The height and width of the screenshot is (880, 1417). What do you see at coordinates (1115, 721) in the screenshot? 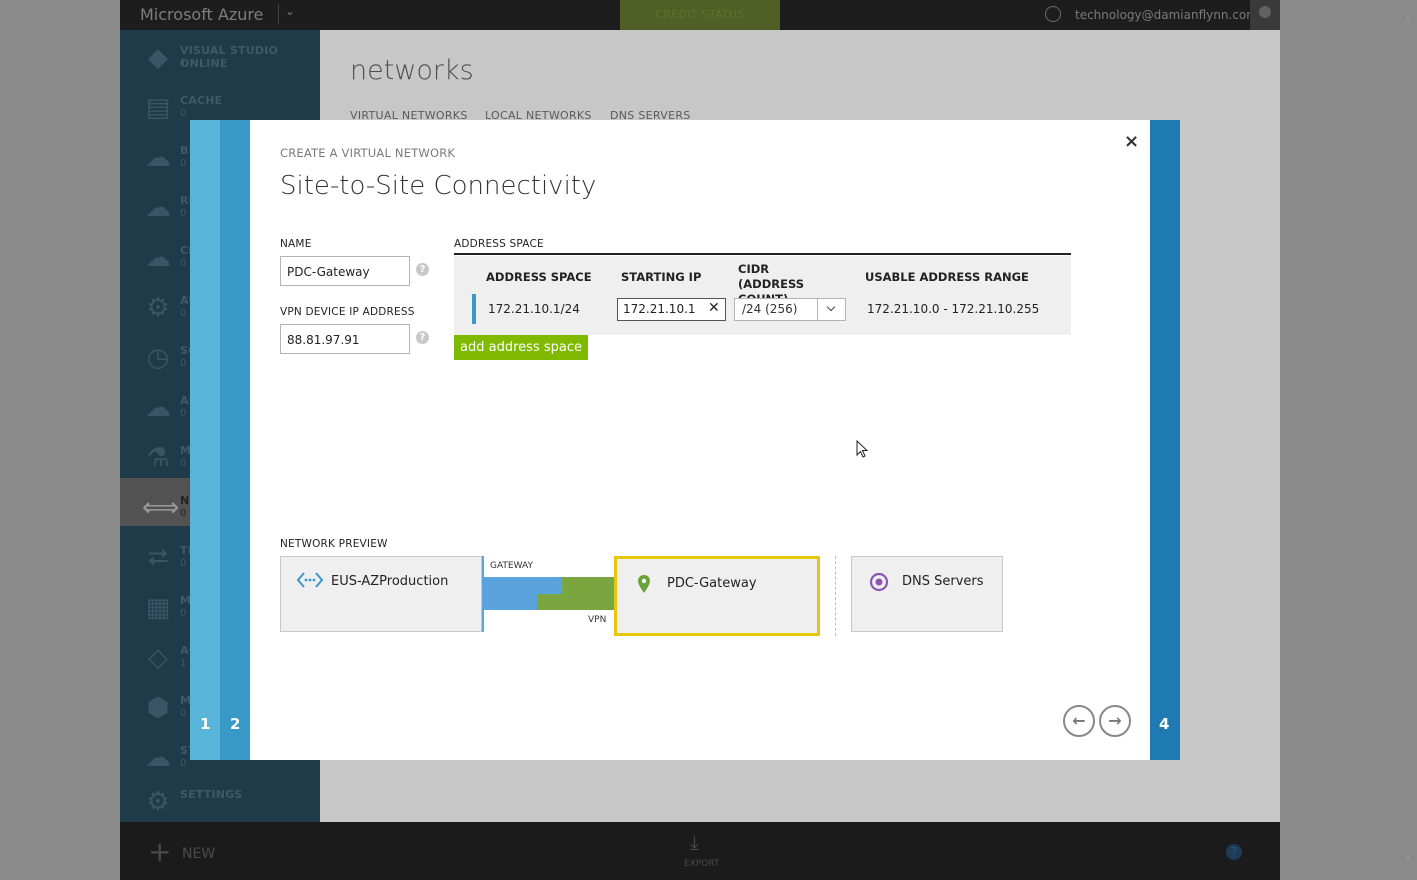
I see `next-arrow-button: →` at bounding box center [1115, 721].